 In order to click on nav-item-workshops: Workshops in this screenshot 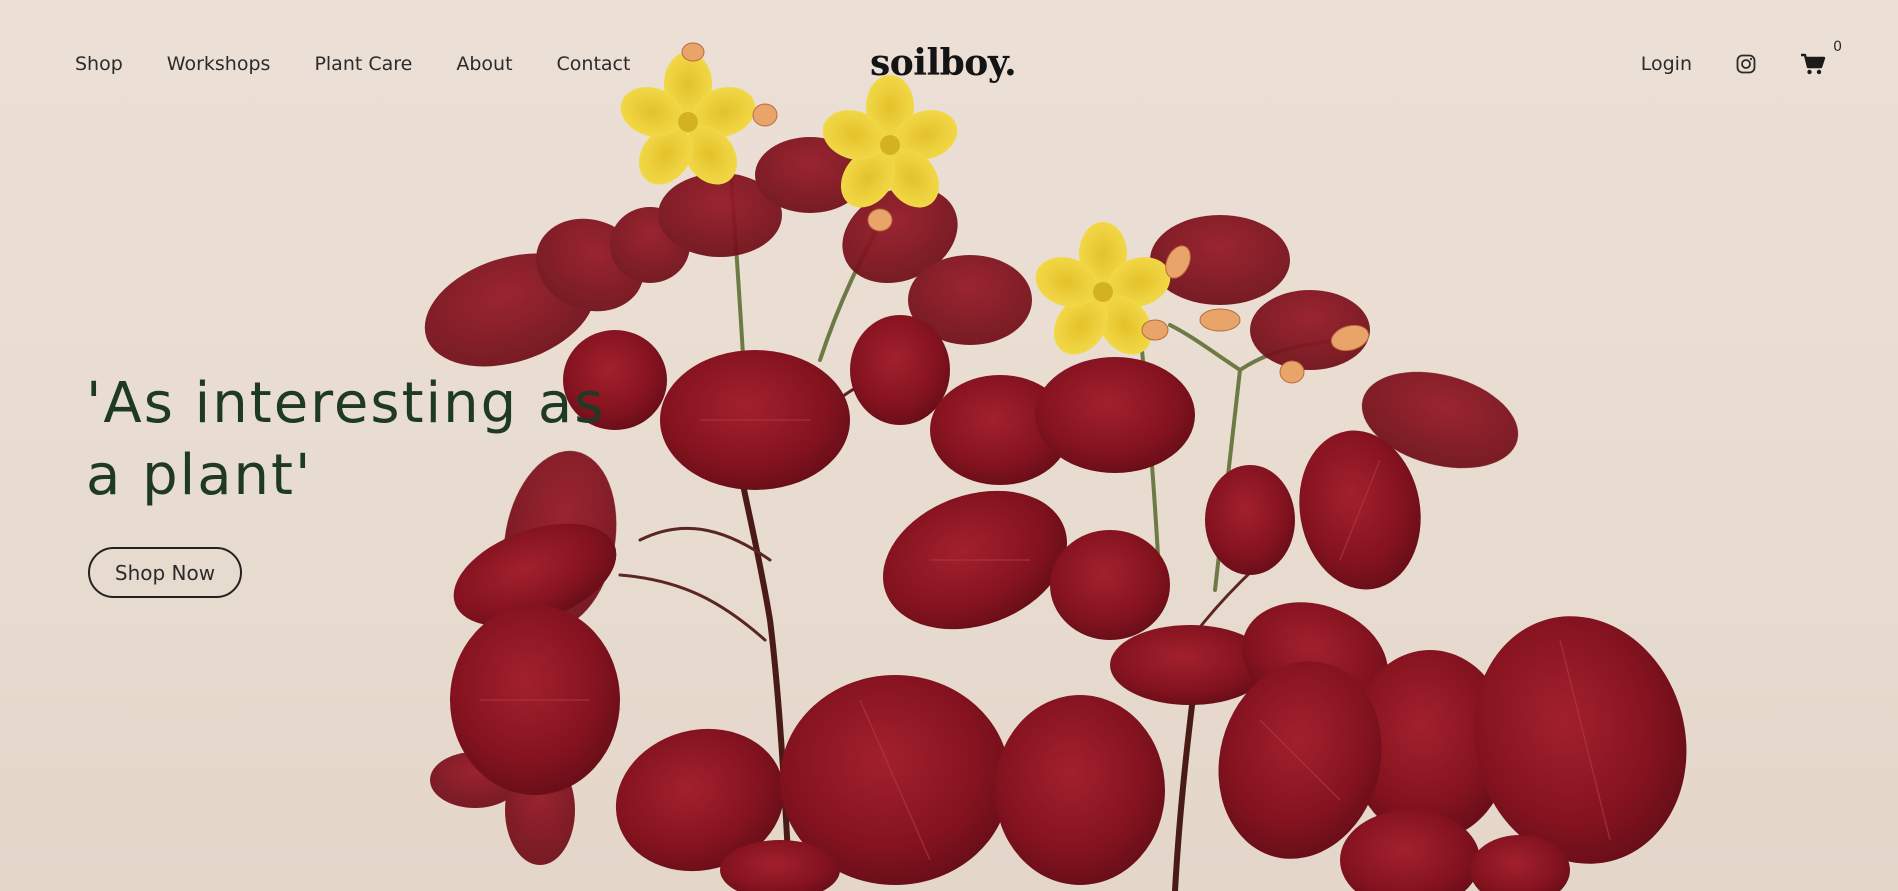, I will do `click(219, 64)`.